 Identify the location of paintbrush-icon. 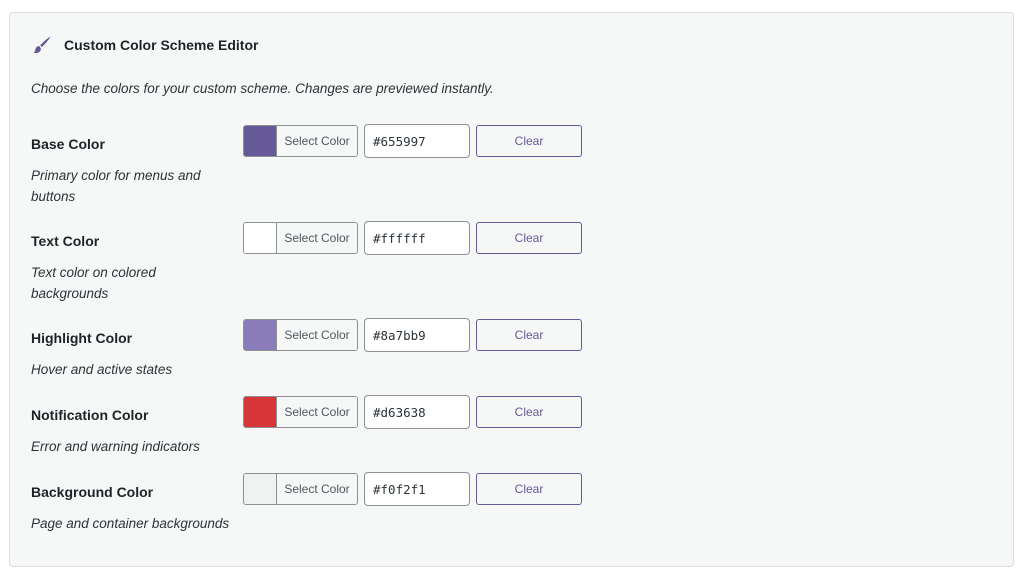
(42, 45).